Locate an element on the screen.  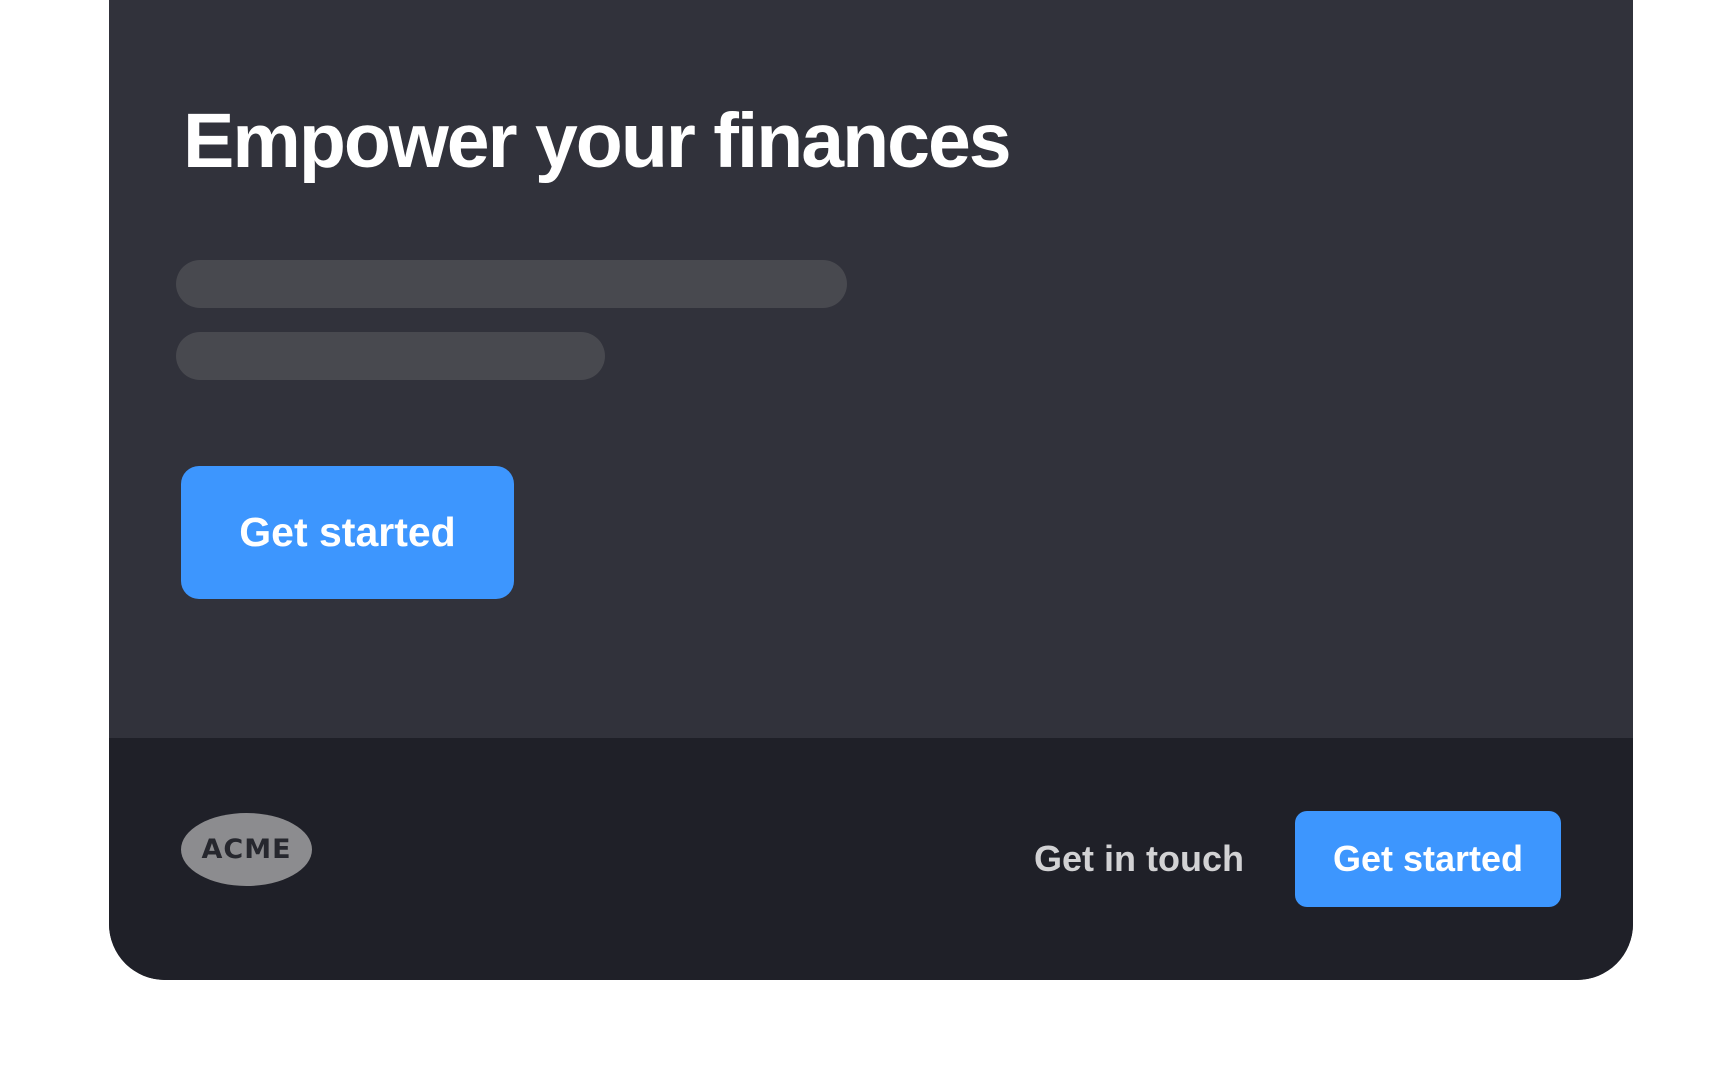
hero-get-started-button: Get started is located at coordinates (347, 532).